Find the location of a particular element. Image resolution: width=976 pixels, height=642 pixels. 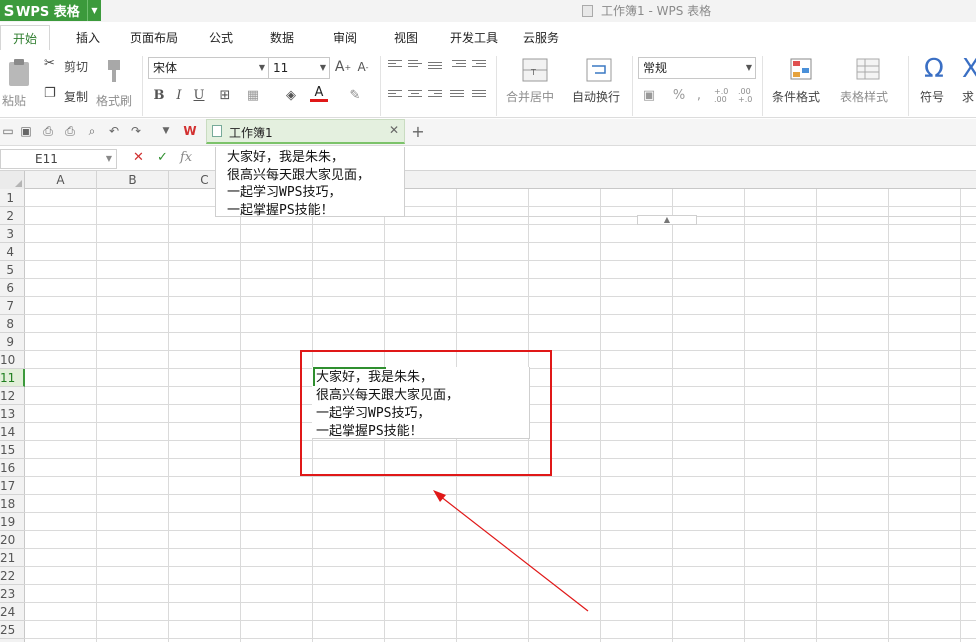

annotation-arrow is located at coordinates (511, 551).